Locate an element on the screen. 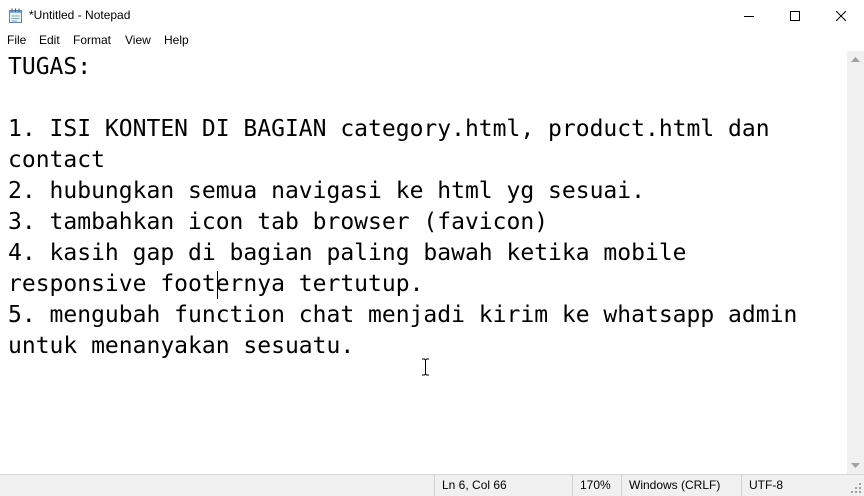 Image resolution: width=864 pixels, height=496 pixels. text-caret is located at coordinates (217, 285).